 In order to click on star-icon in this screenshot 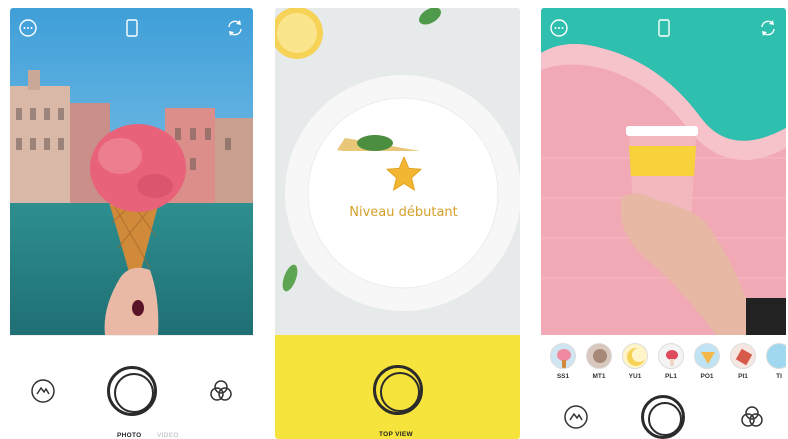, I will do `click(404, 173)`.